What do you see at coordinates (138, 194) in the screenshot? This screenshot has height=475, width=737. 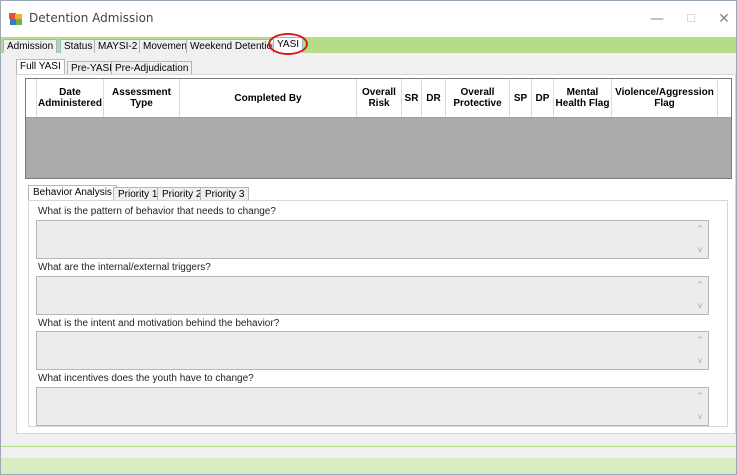 I see `tab-priority-1: Priority 1` at bounding box center [138, 194].